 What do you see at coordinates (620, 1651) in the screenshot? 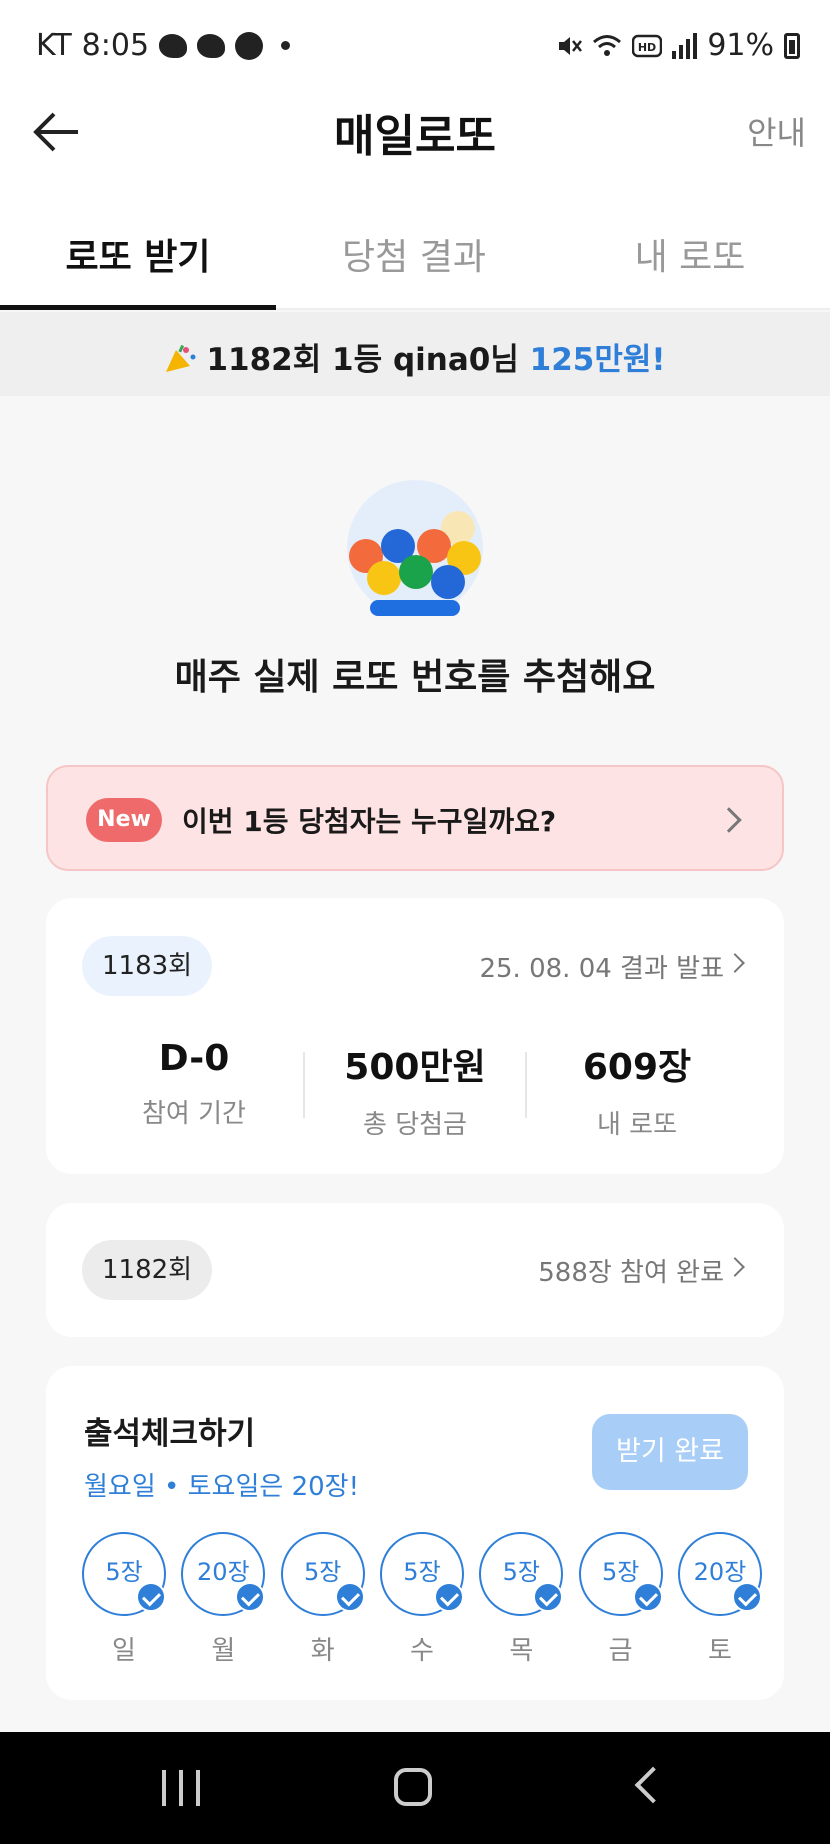
I see `day-label: 금` at bounding box center [620, 1651].